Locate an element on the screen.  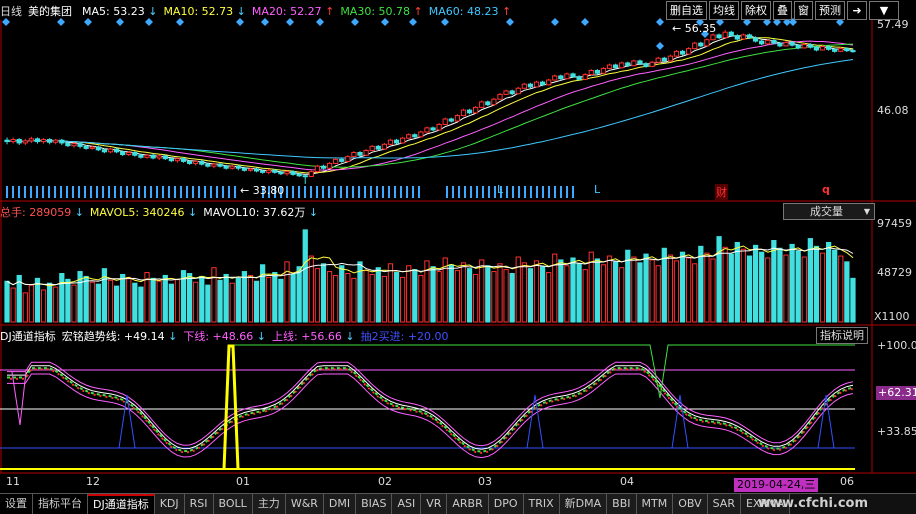
tab-bias: BIAS is located at coordinates (374, 504).